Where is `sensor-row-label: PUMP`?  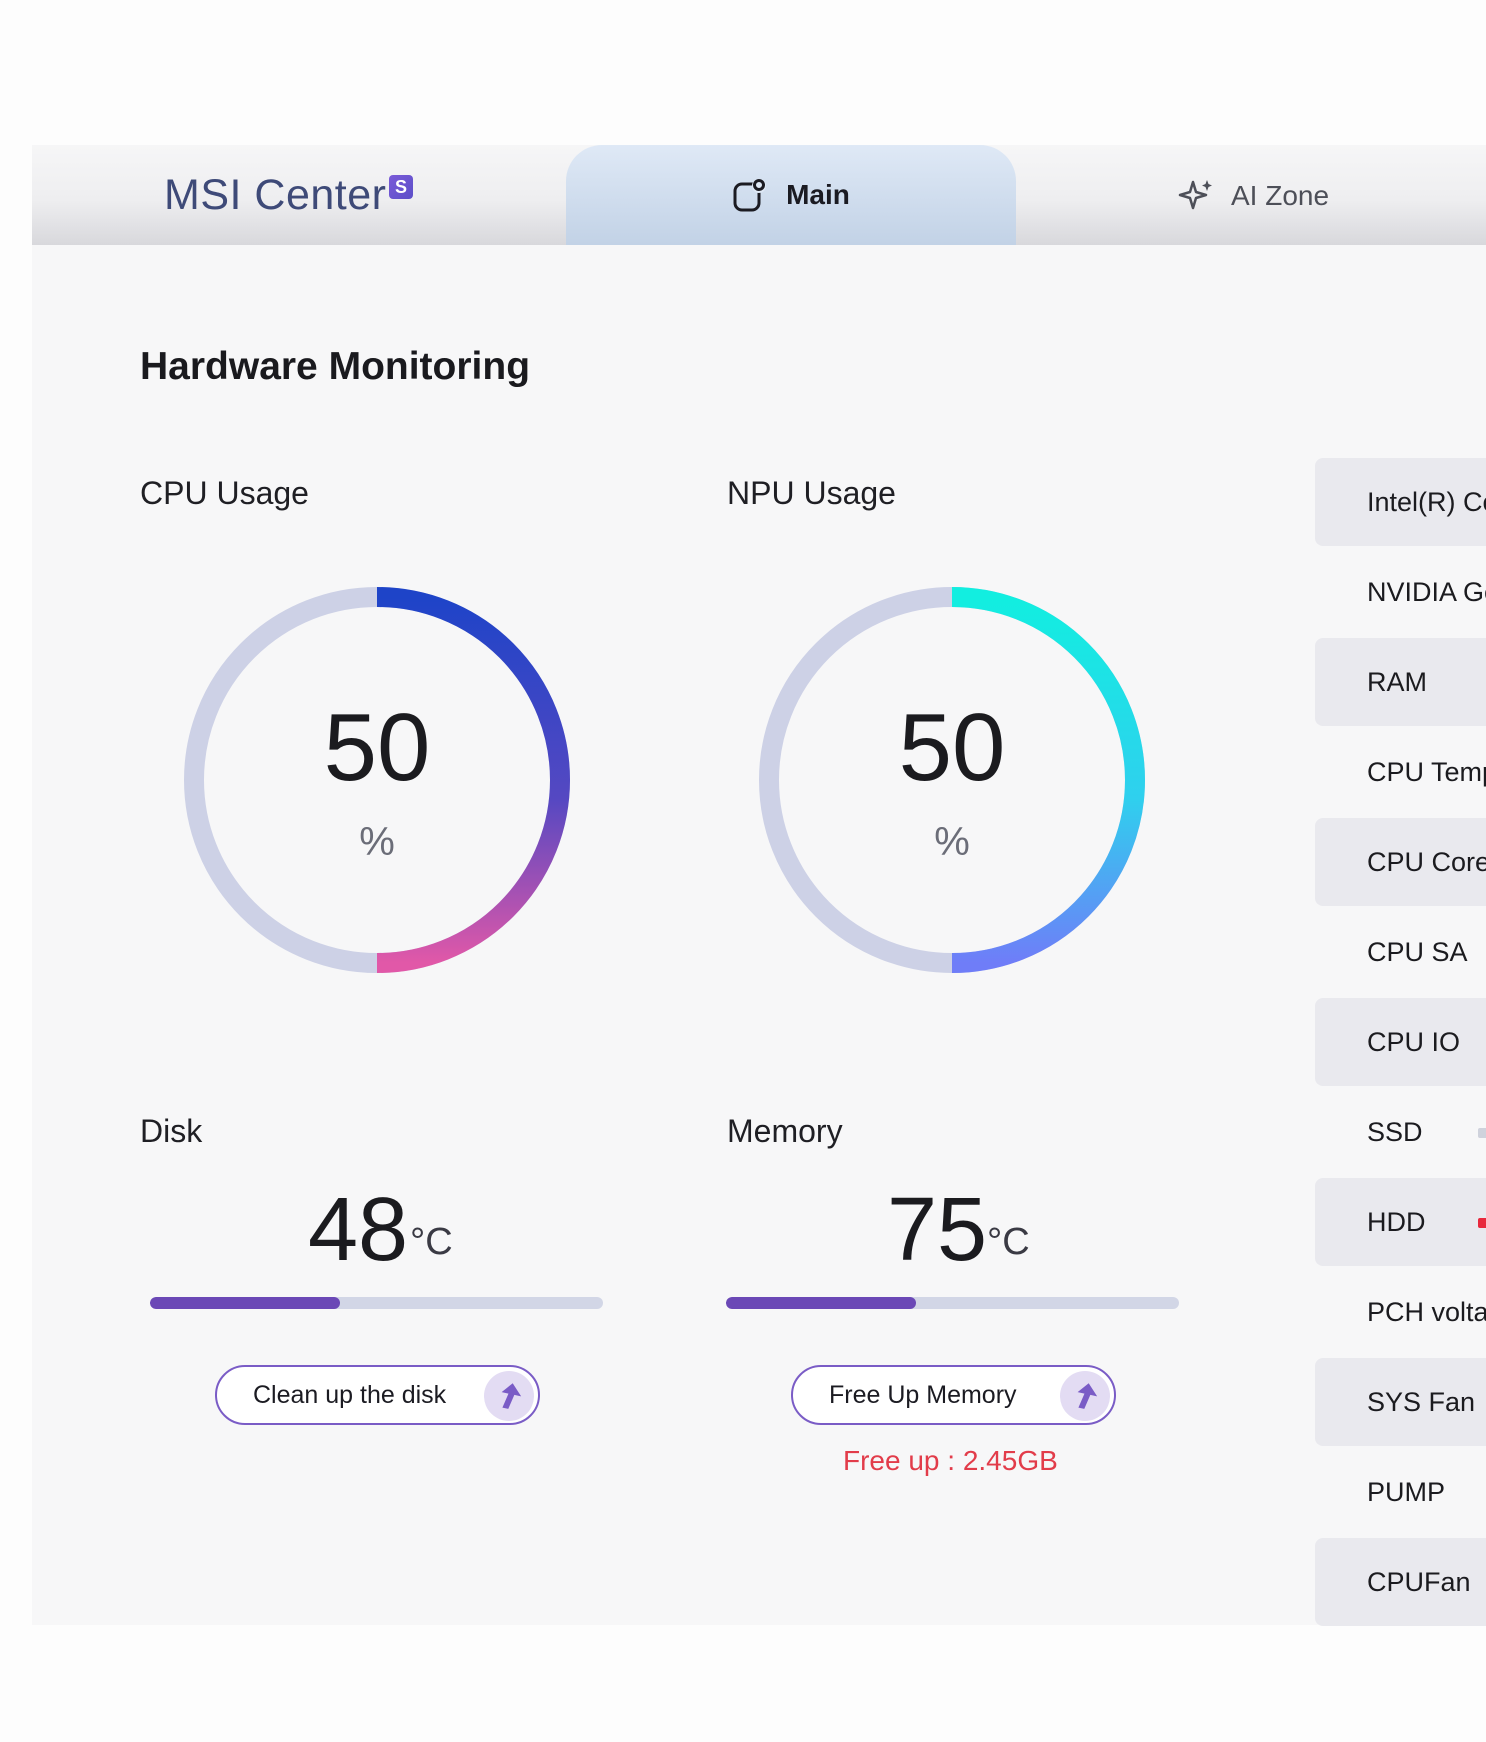 sensor-row-label: PUMP is located at coordinates (1406, 1492).